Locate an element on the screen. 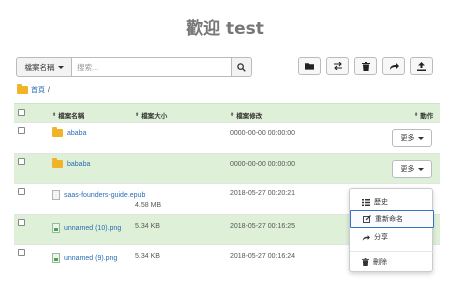  search-button is located at coordinates (242, 67).